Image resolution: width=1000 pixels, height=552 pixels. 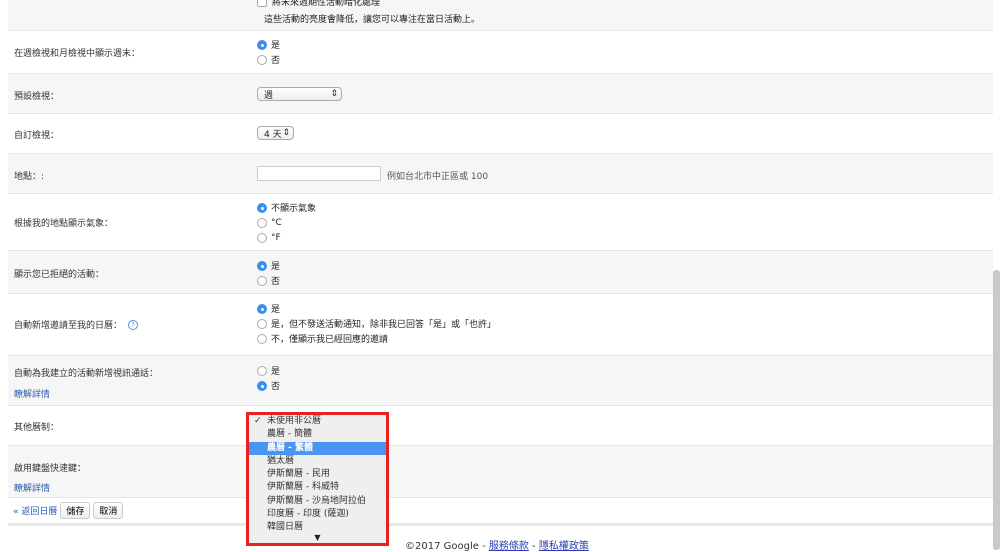 What do you see at coordinates (273, 134) in the screenshot?
I see `select-value: 4 天` at bounding box center [273, 134].